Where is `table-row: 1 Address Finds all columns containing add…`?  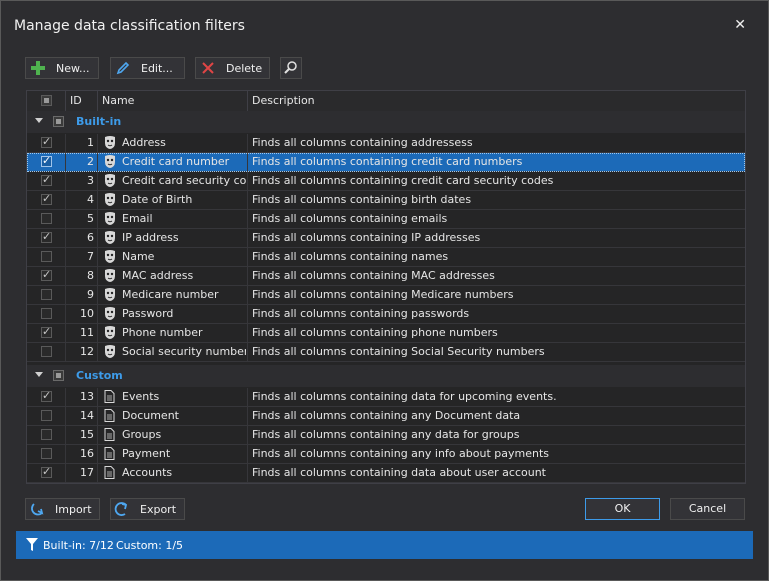
table-row: 1 Address Finds all columns containing add… is located at coordinates (386, 143).